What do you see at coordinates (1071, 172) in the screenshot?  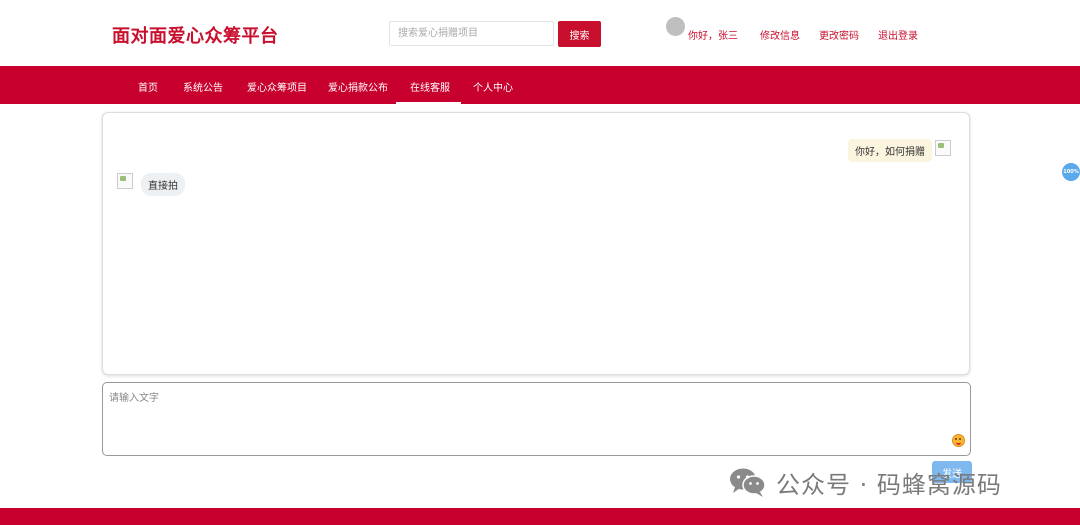 I see `floating-badge: 100%` at bounding box center [1071, 172].